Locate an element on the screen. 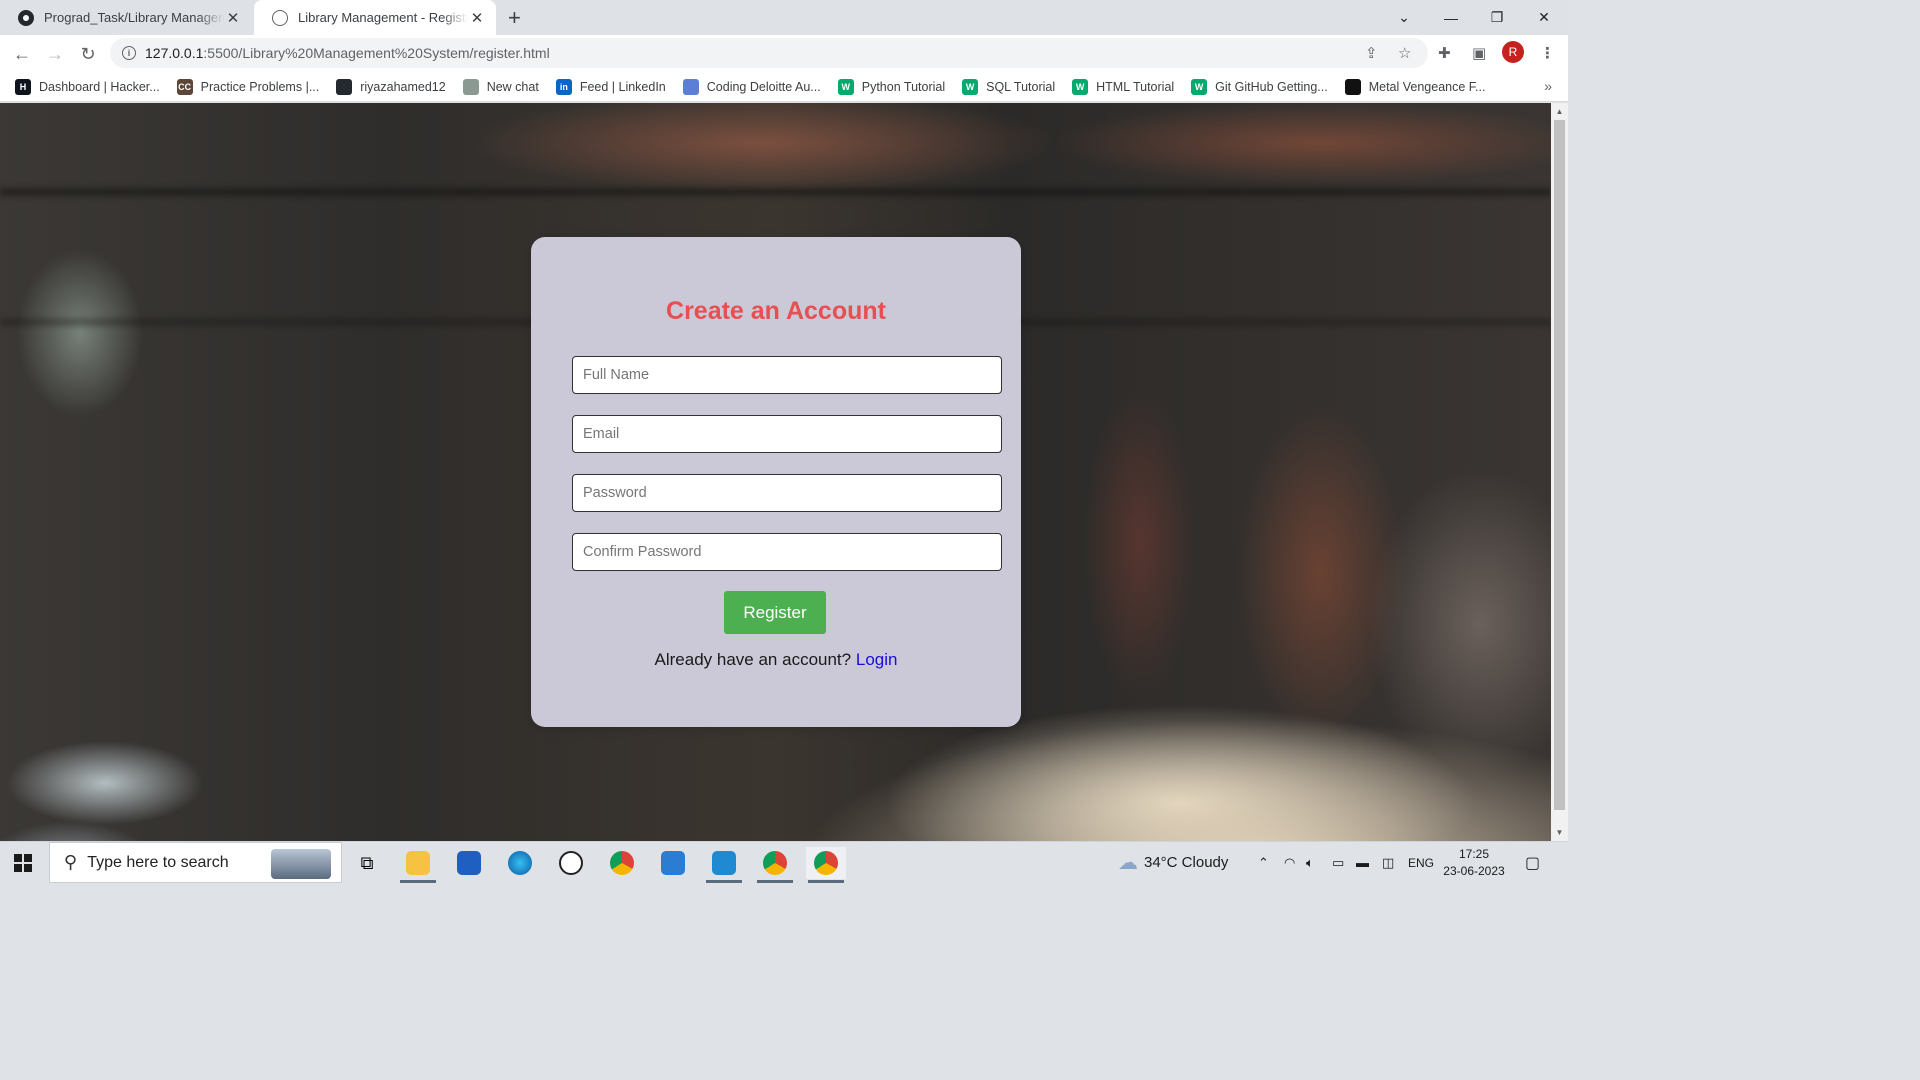  login-link: Login is located at coordinates (877, 659).